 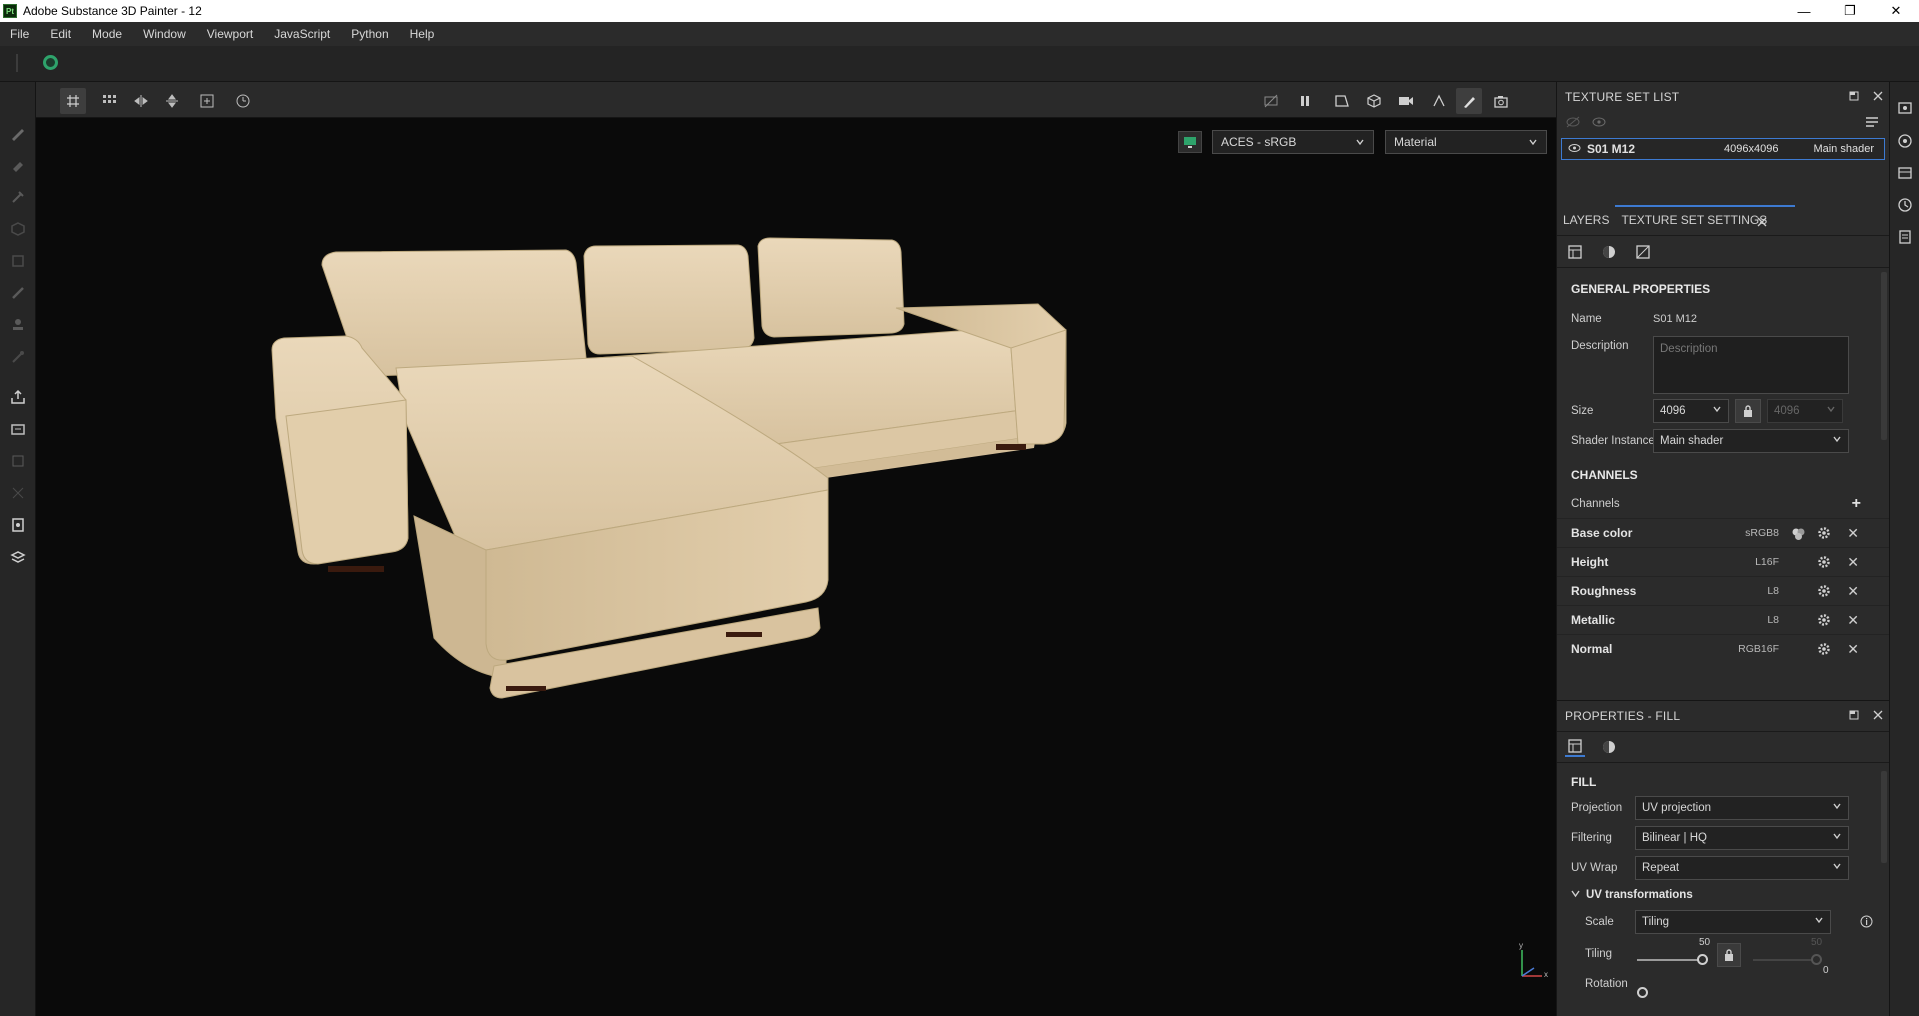 I want to click on size-dropdown: 4096, so click(x=1691, y=411).